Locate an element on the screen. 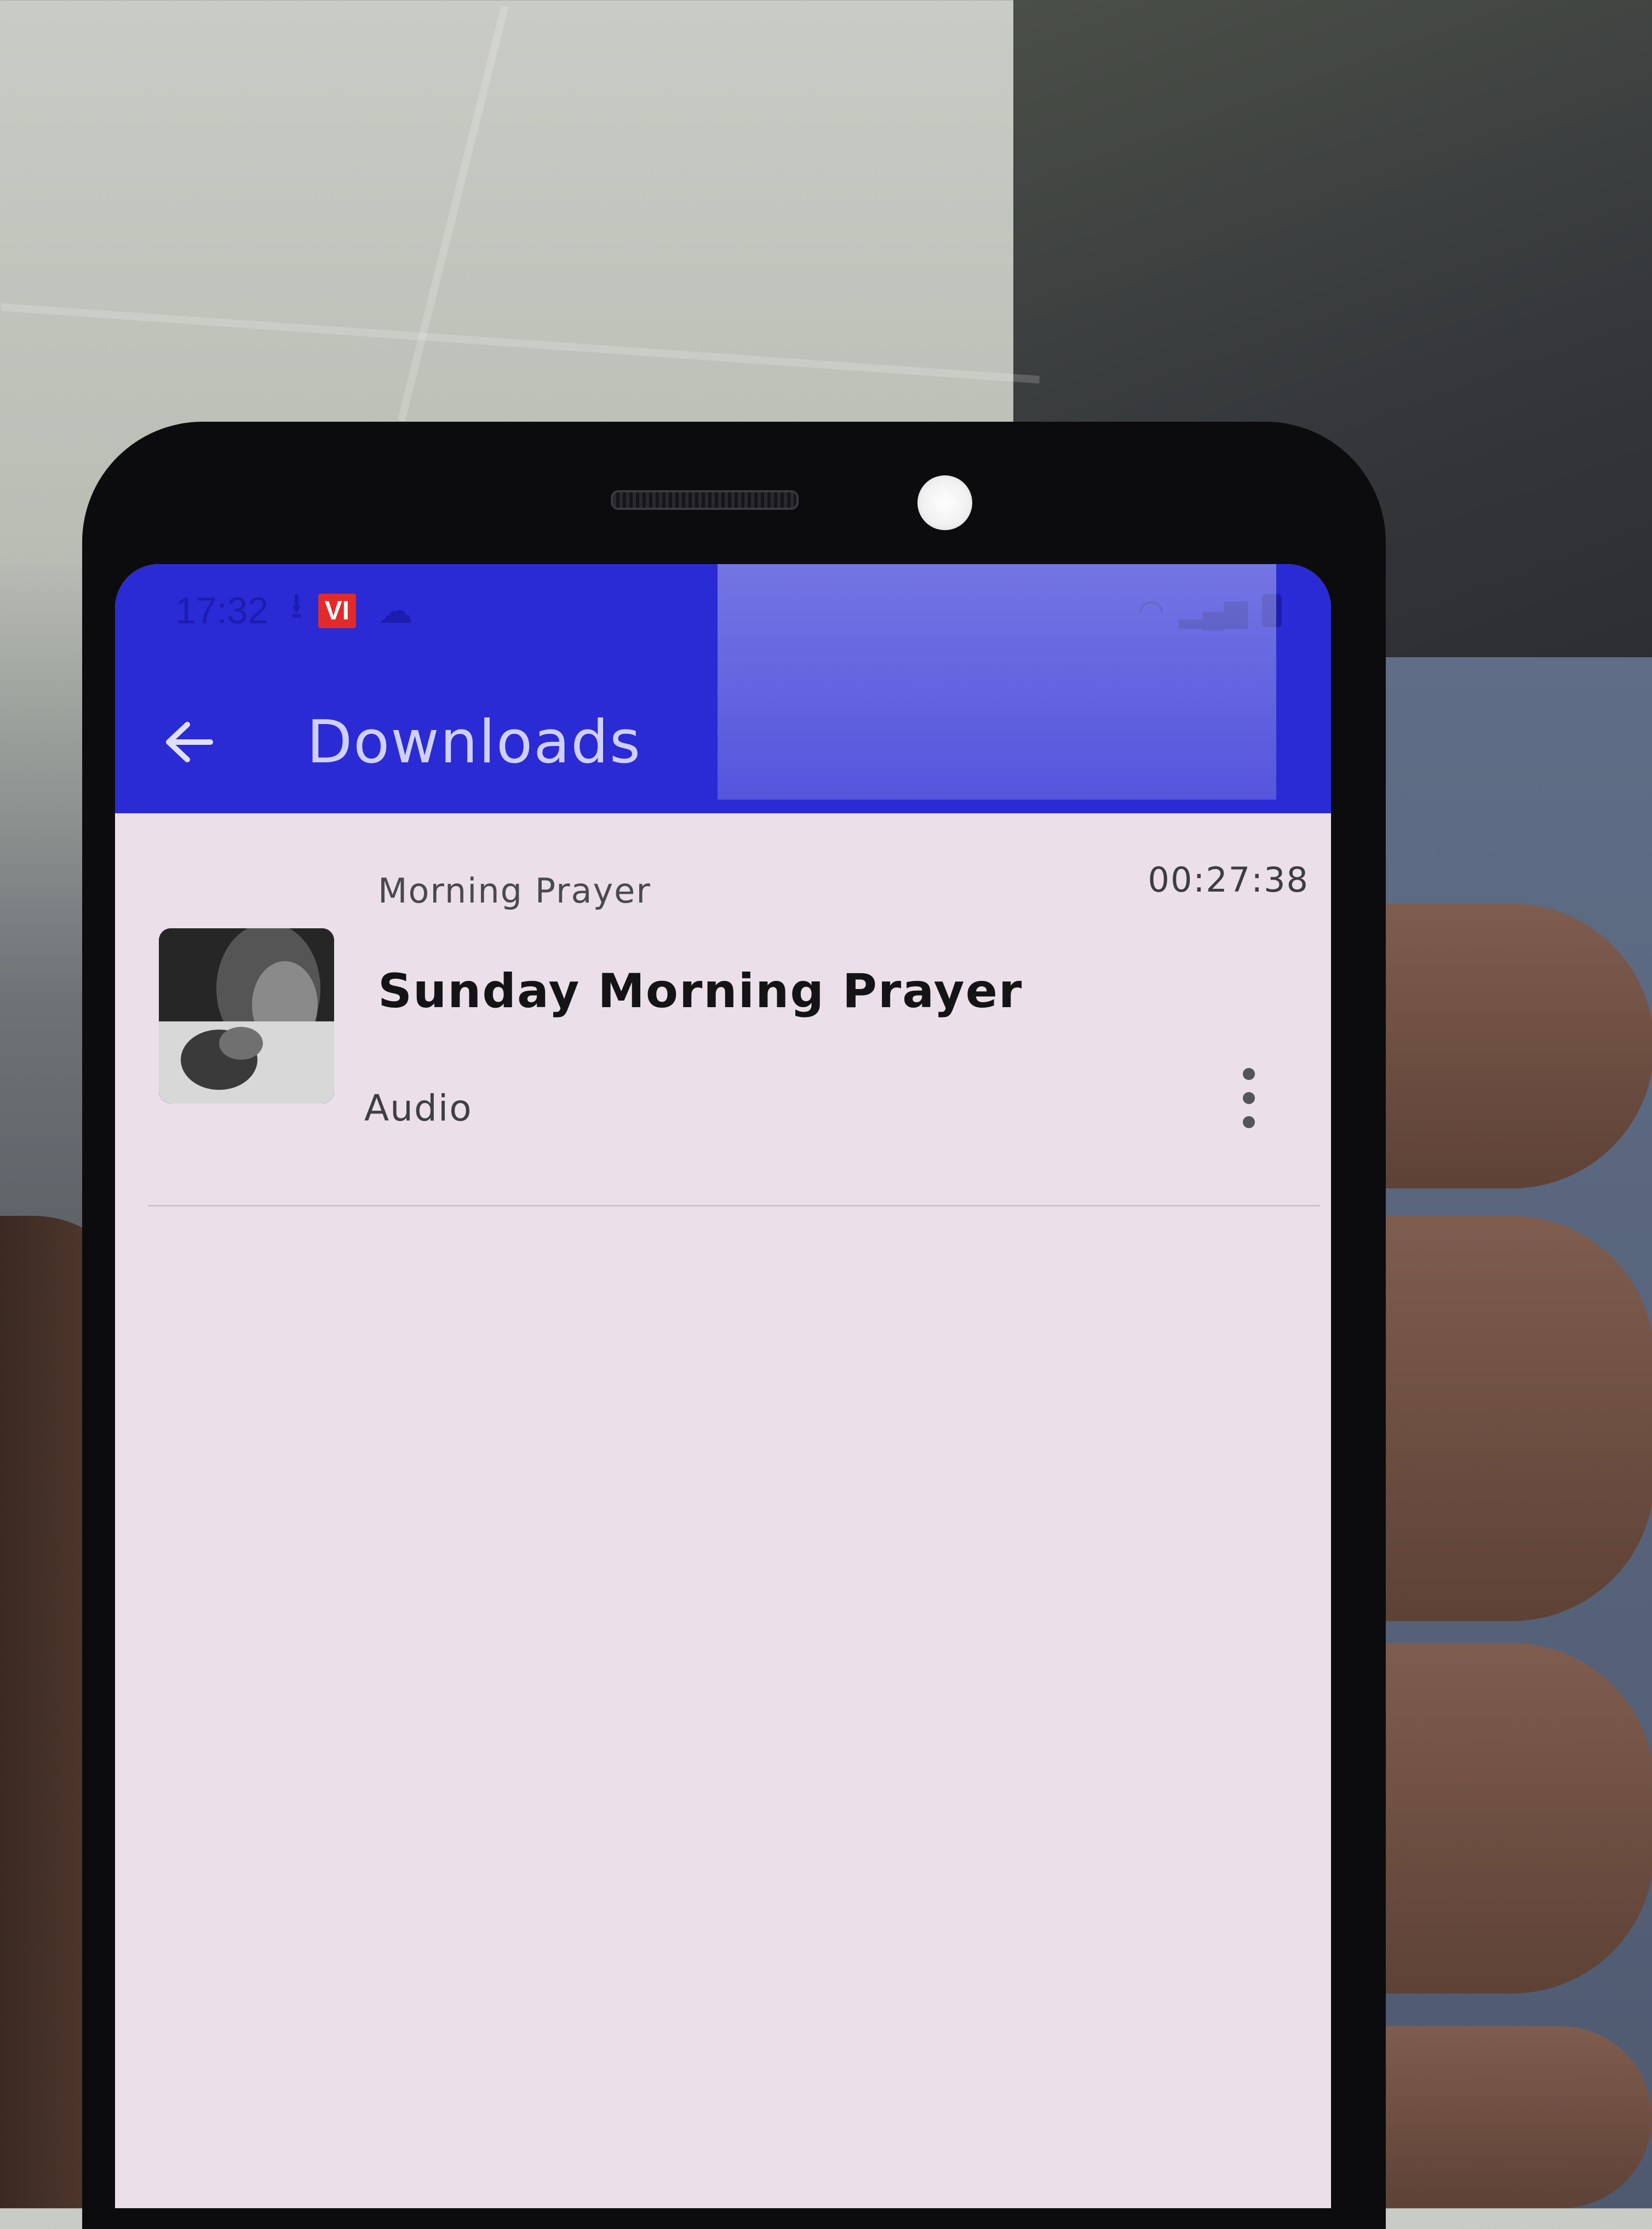 The height and width of the screenshot is (2229, 1652). item-duration: 00:27:38 is located at coordinates (1228, 880).